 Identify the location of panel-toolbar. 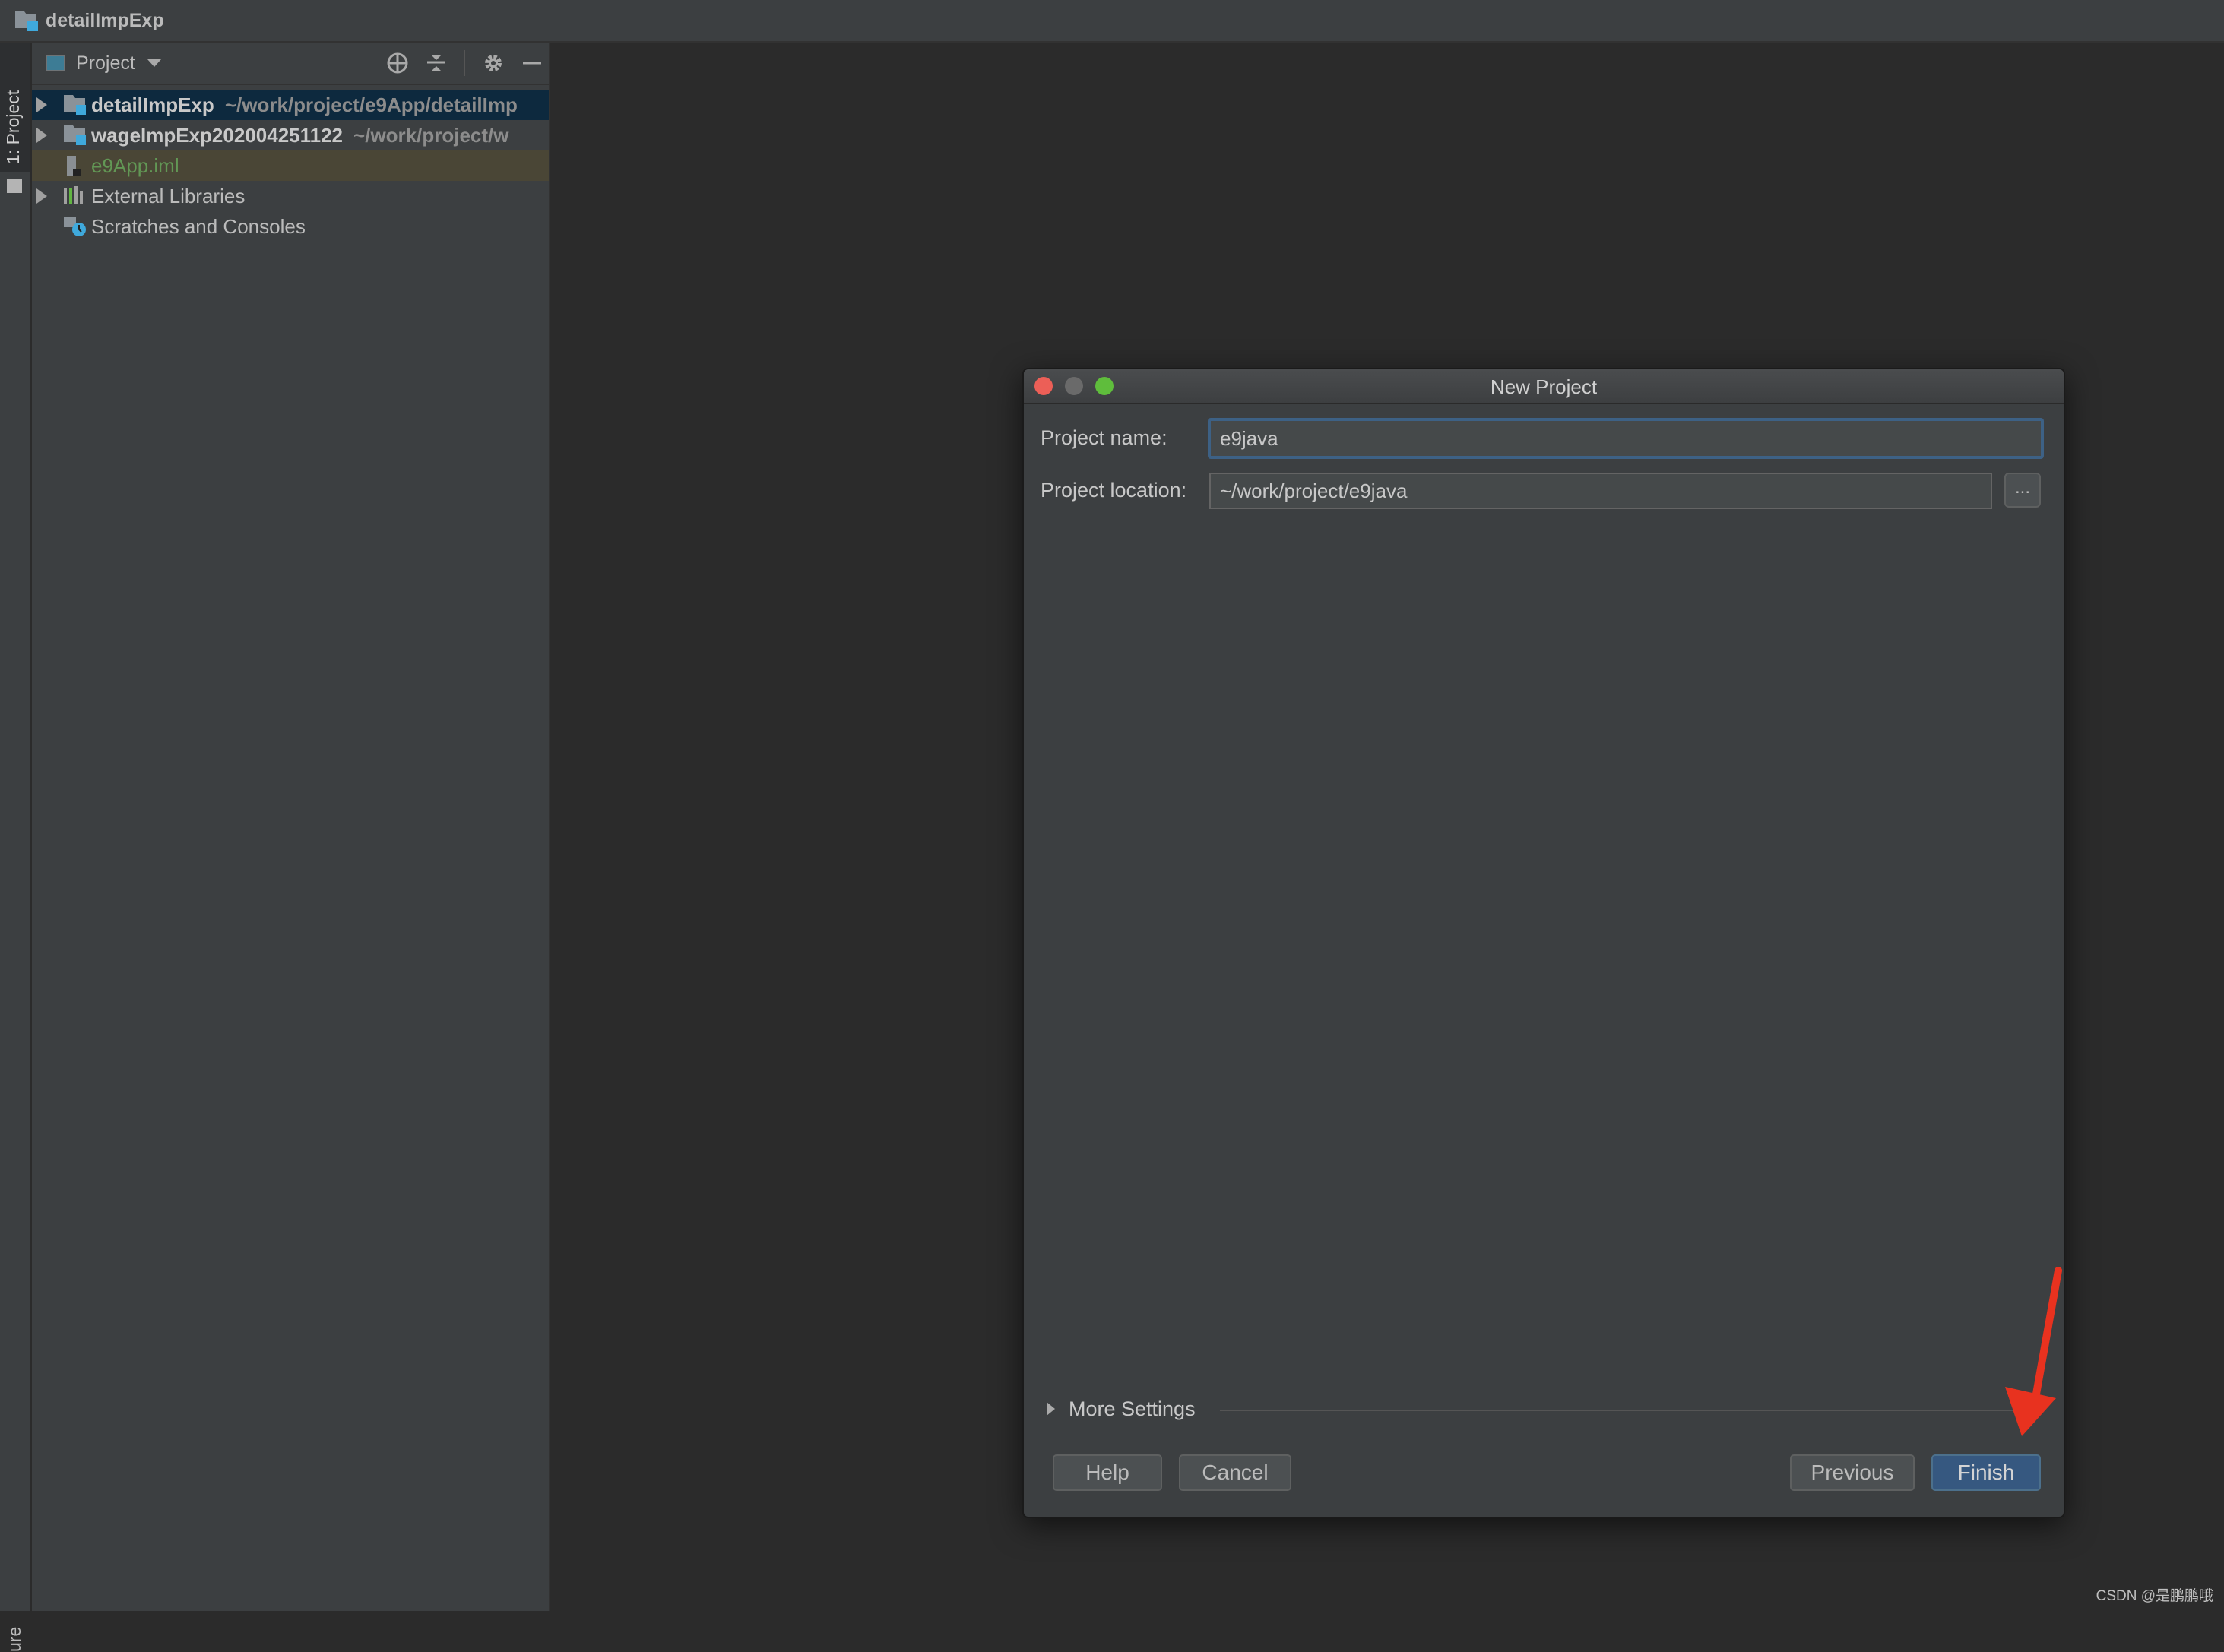
(464, 63).